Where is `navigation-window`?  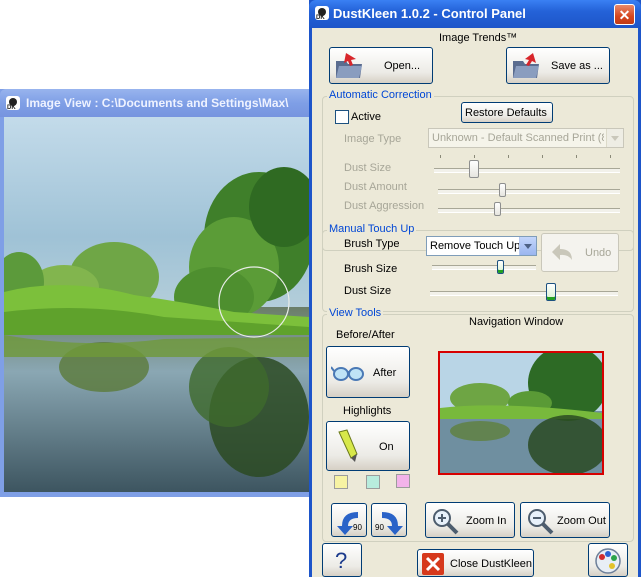
navigation-window is located at coordinates (521, 413).